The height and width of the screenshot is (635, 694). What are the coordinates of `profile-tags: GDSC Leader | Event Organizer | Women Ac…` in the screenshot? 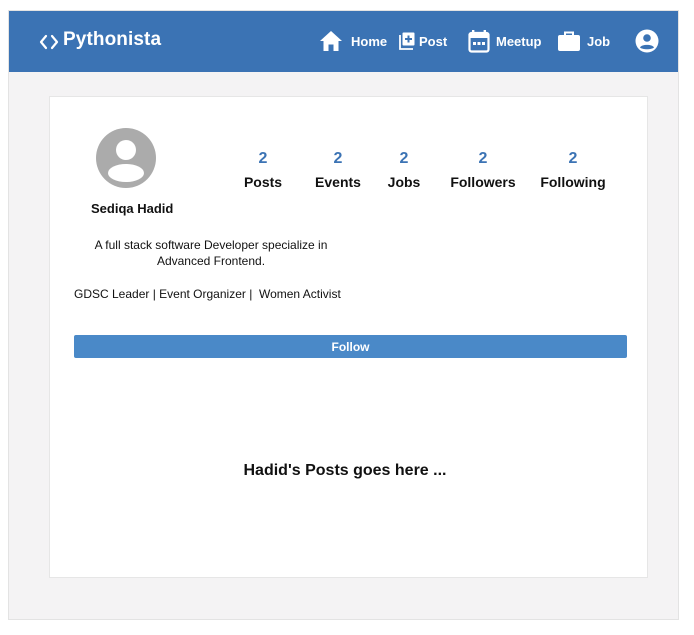 It's located at (207, 294).